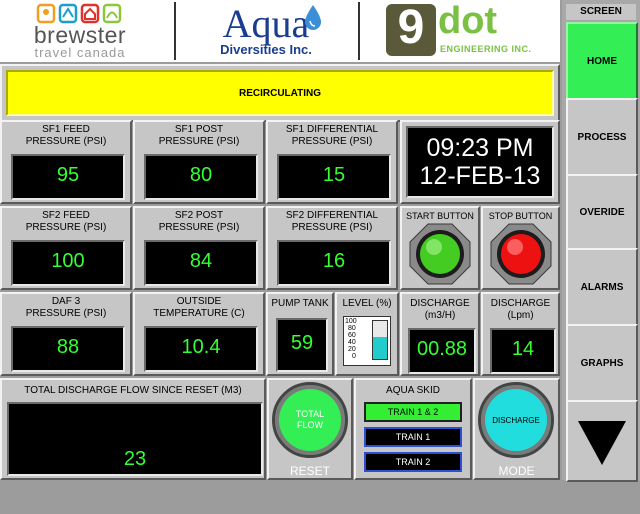 The height and width of the screenshot is (514, 640). I want to click on total-discharge-flow-panel: TOTAL DISCHARGE FLOW SINCE RESET (M3) 23, so click(133, 429).